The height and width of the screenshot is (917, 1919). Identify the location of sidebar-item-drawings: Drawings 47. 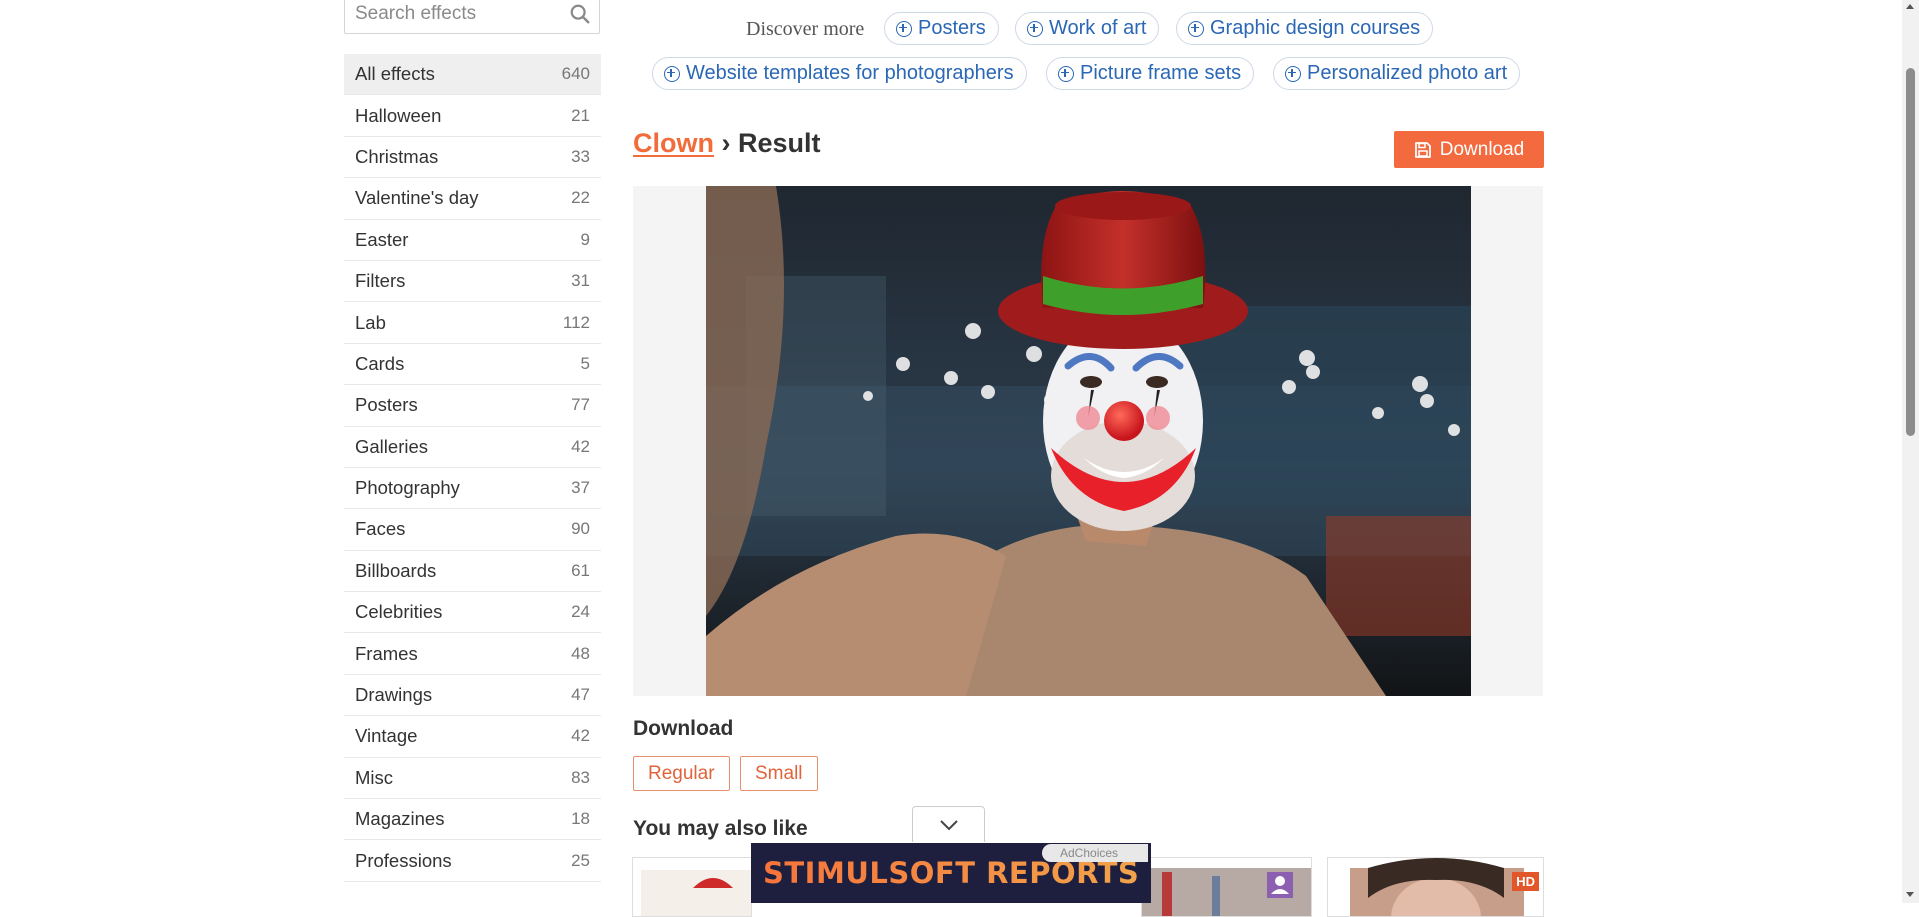
(472, 696).